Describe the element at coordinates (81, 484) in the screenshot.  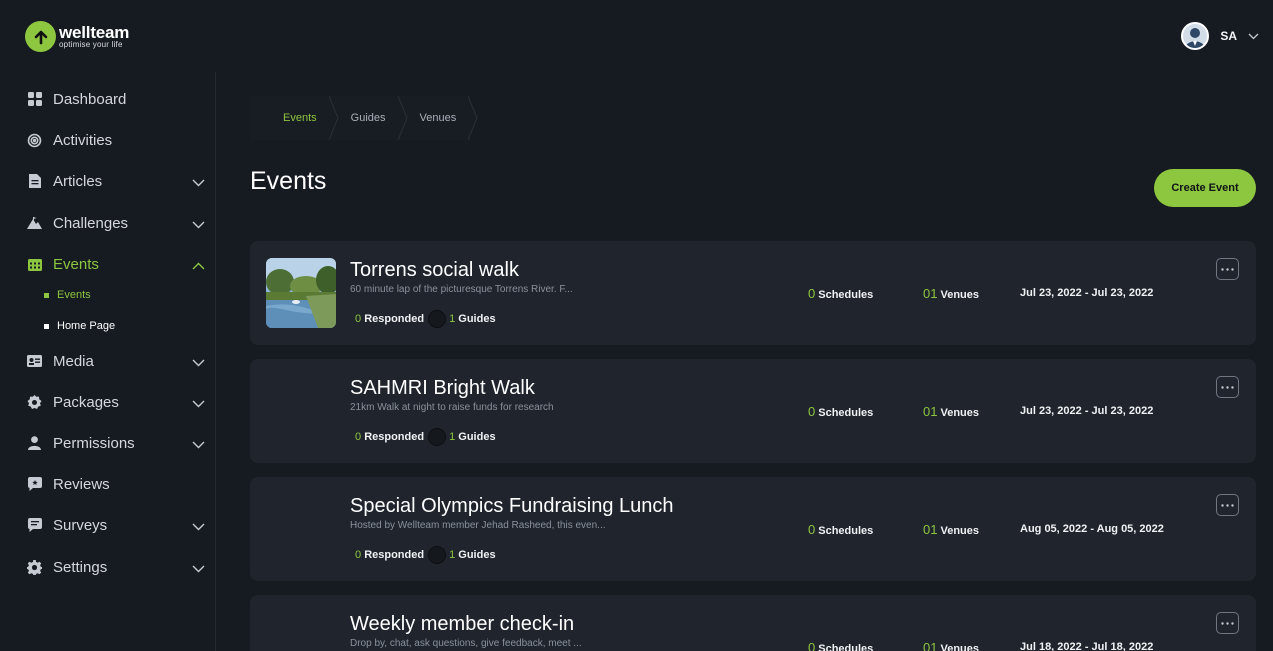
I see `sidebar-item-label: Reviews` at that location.